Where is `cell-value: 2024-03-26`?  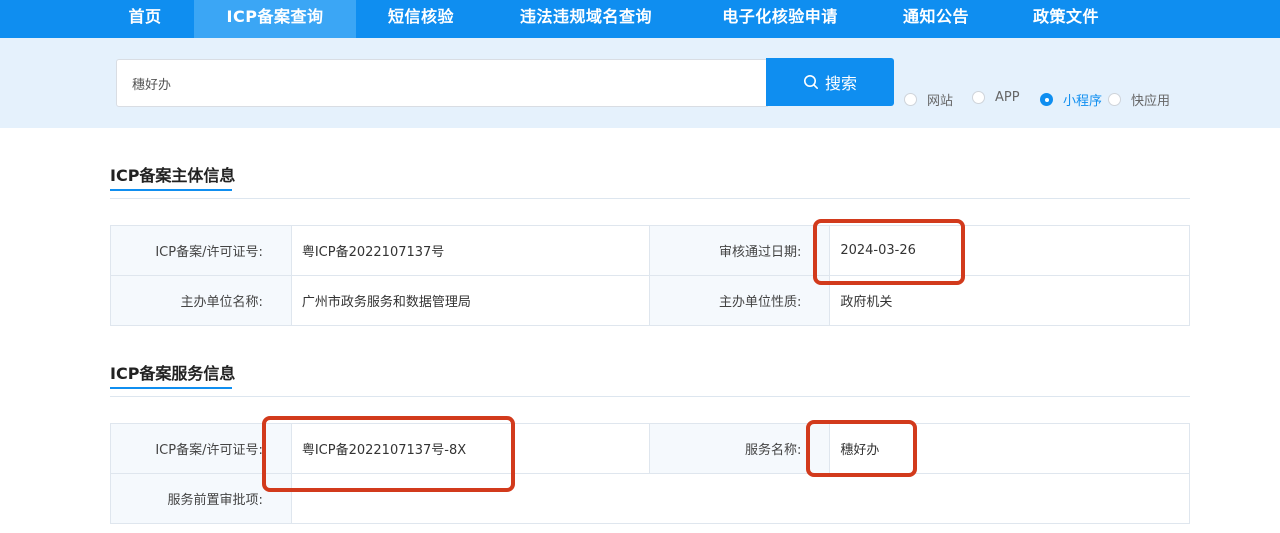 cell-value: 2024-03-26 is located at coordinates (1009, 250).